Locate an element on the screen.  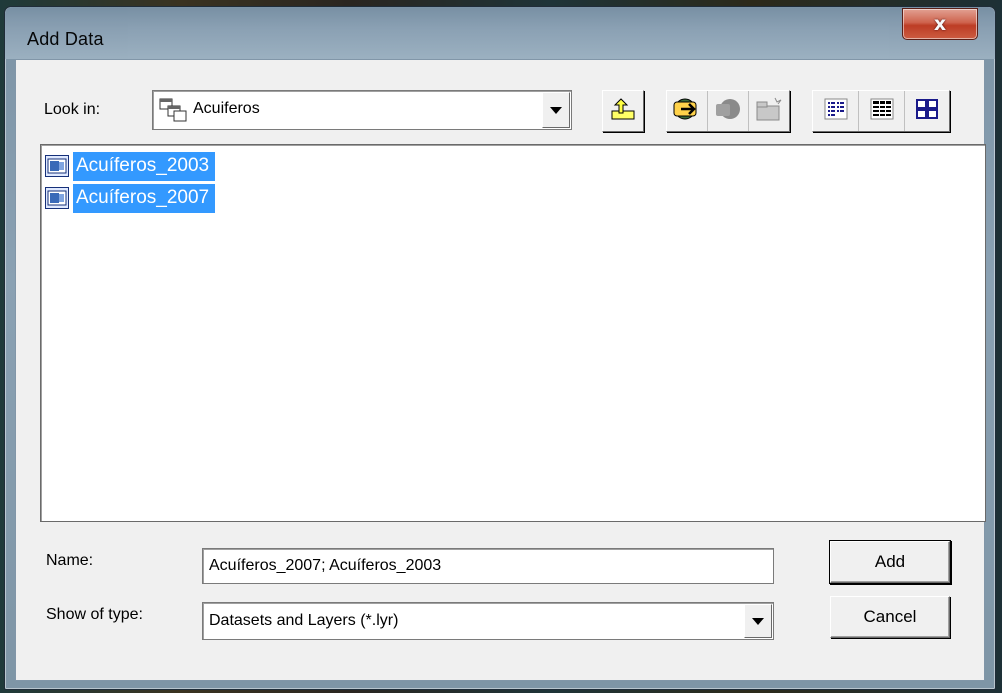
show-of-type-dropdown-button is located at coordinates (758, 621).